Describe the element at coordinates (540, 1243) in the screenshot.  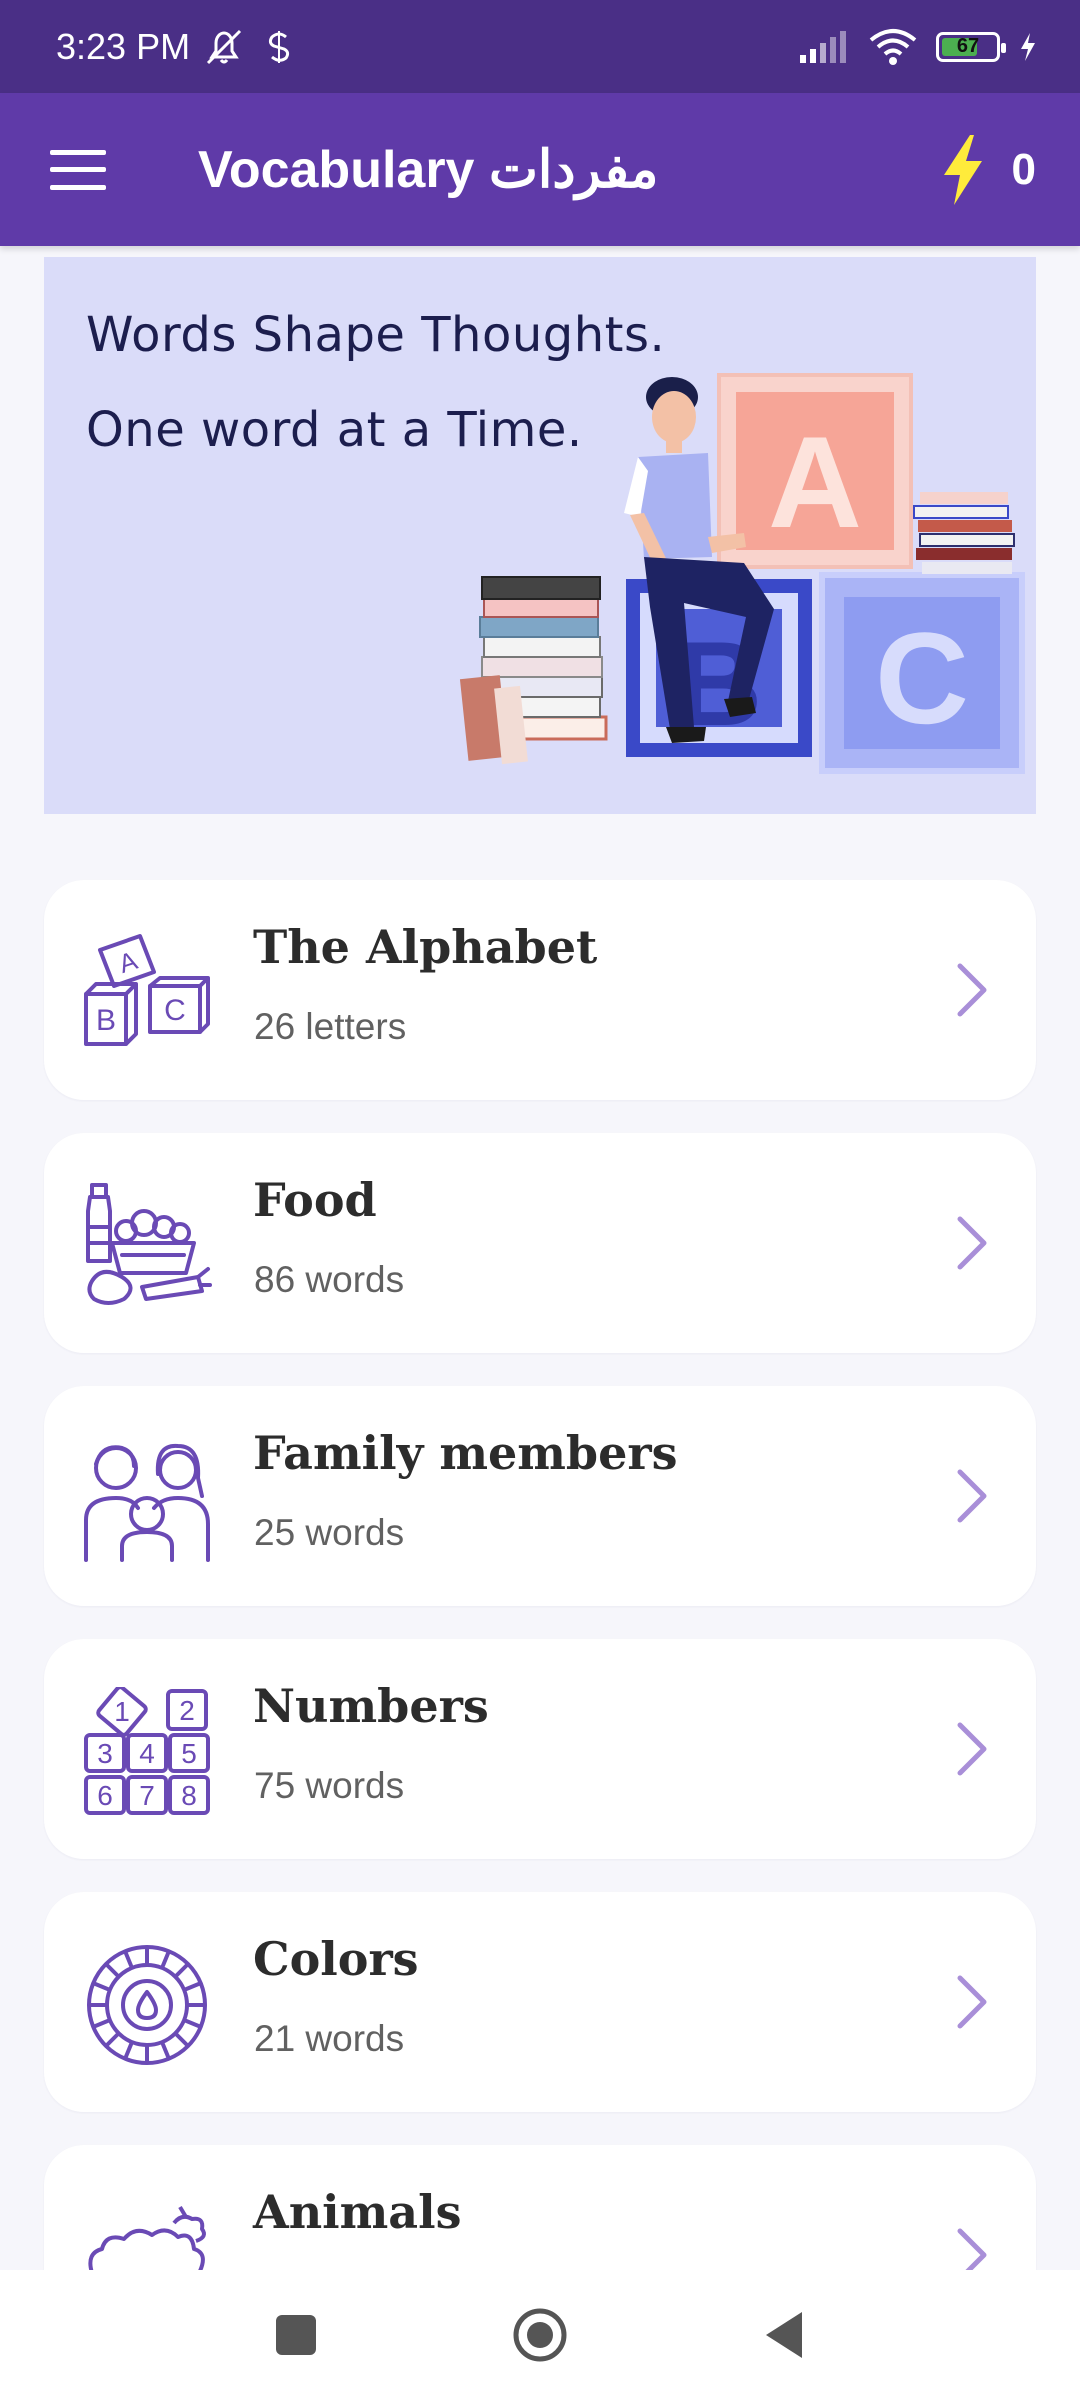
I see `category-food: Food 86 words` at that location.